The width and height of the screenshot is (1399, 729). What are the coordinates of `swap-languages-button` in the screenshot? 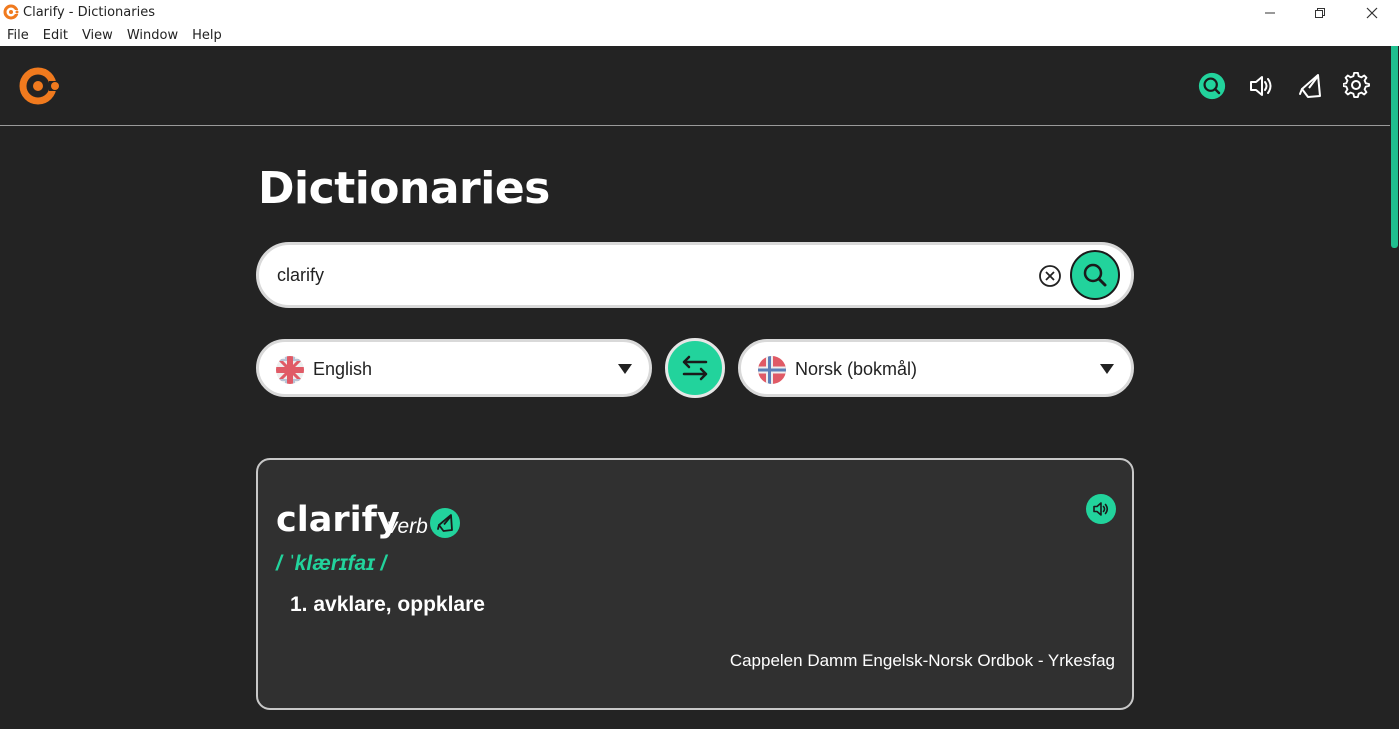 It's located at (695, 368).